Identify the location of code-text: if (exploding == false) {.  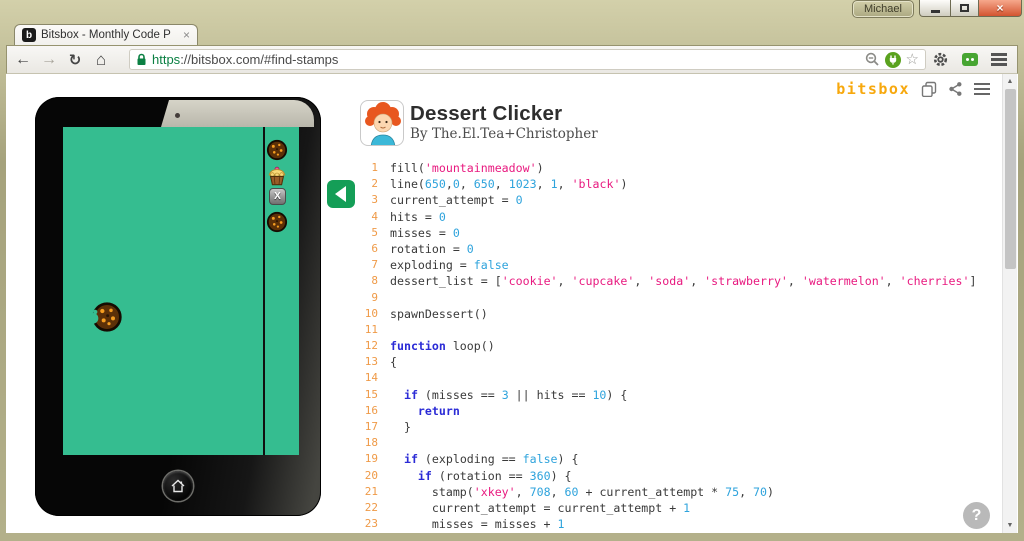
(491, 459).